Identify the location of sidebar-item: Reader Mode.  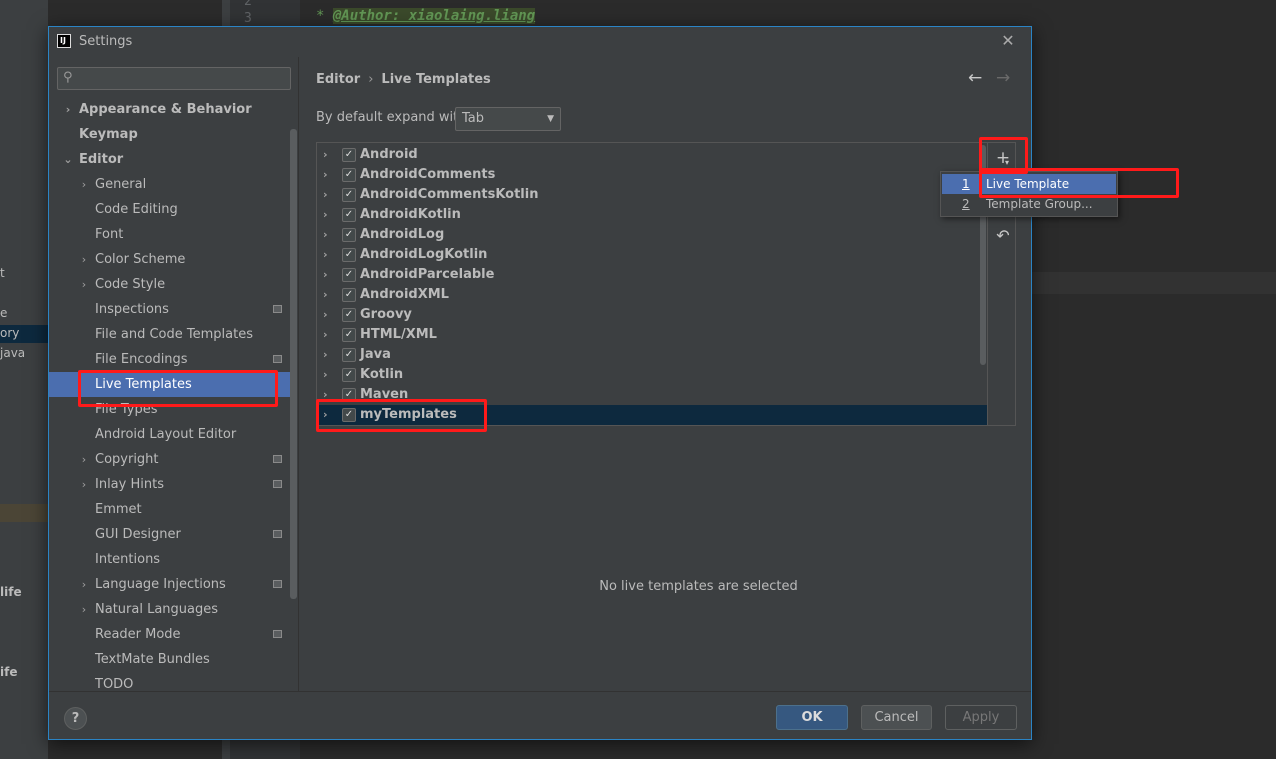
(170, 634).